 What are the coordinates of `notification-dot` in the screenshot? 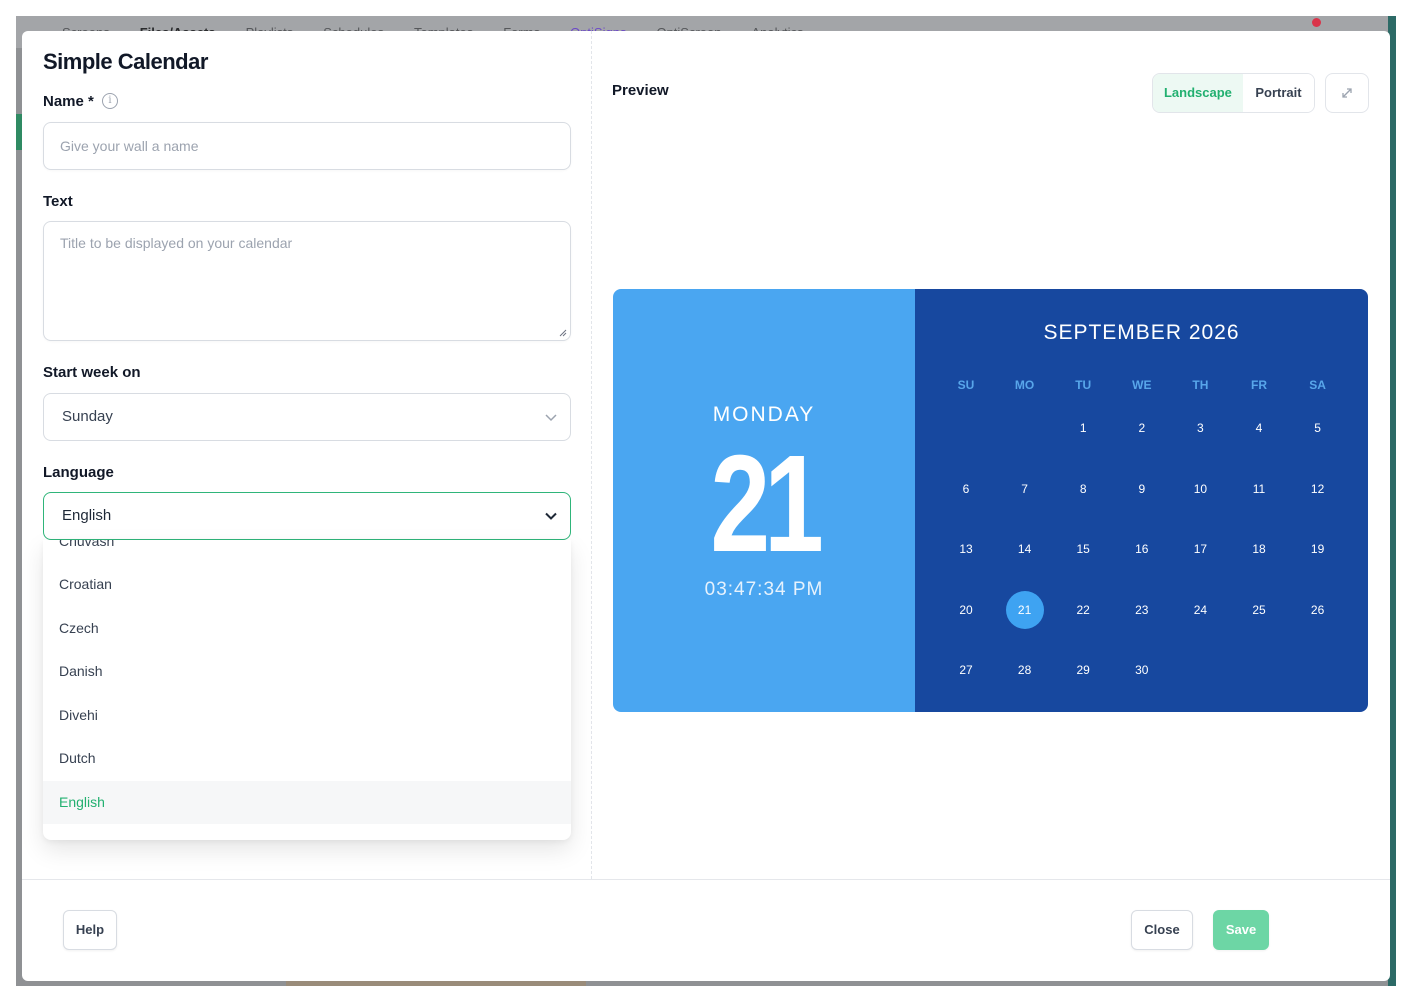 It's located at (1316, 22).